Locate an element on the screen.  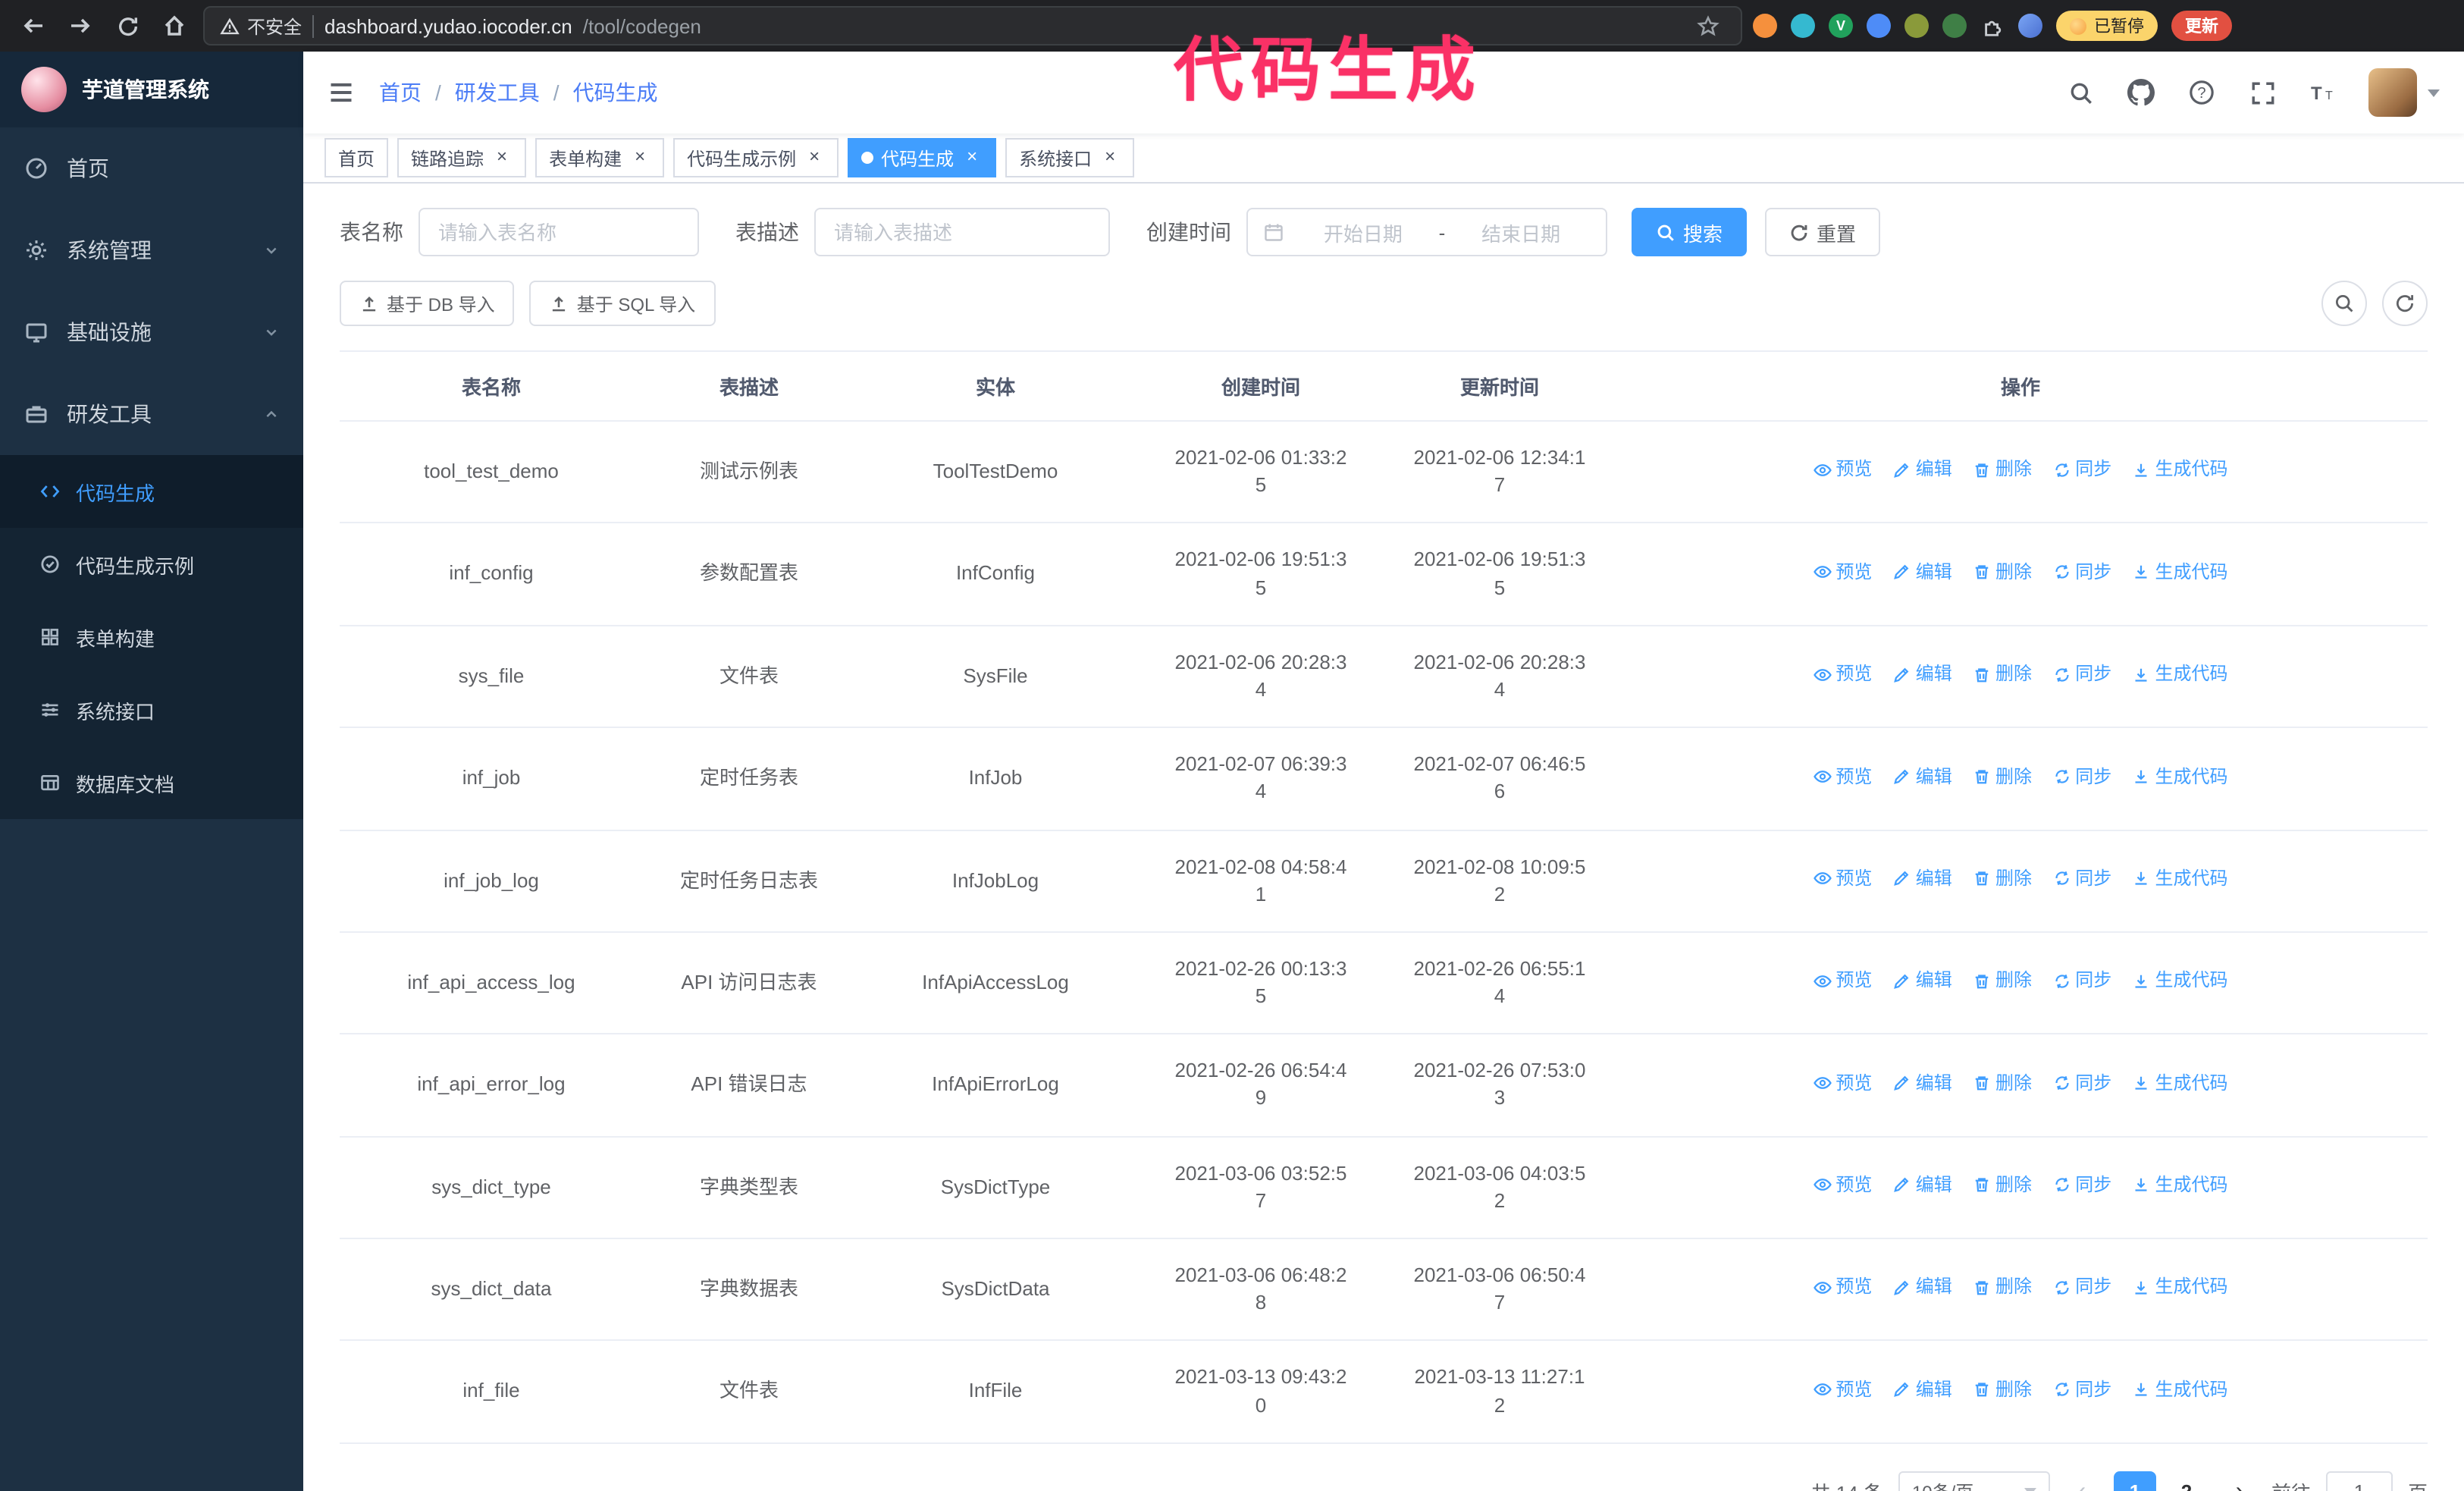
extensions-puzzle-icon is located at coordinates (1993, 26).